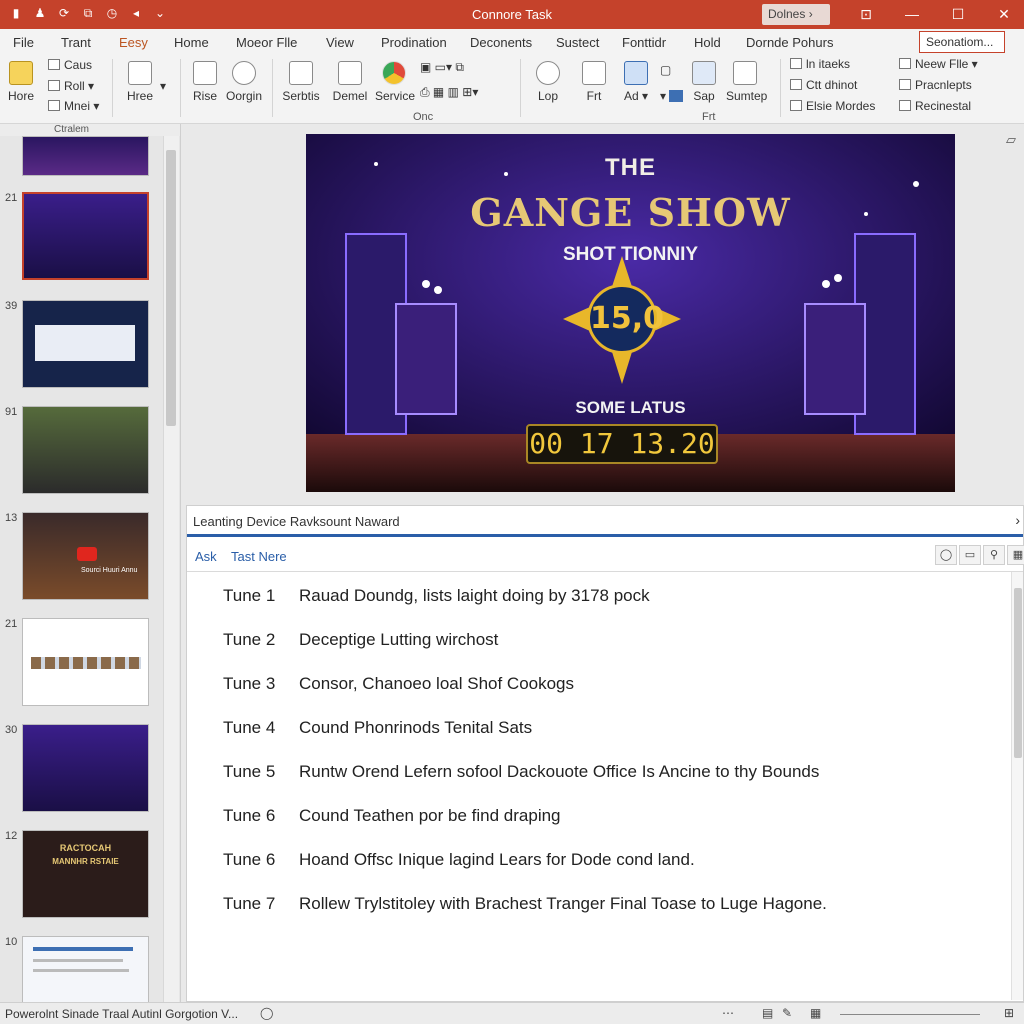  What do you see at coordinates (636, 96) in the screenshot?
I see `ad-label: Ad ▾` at bounding box center [636, 96].